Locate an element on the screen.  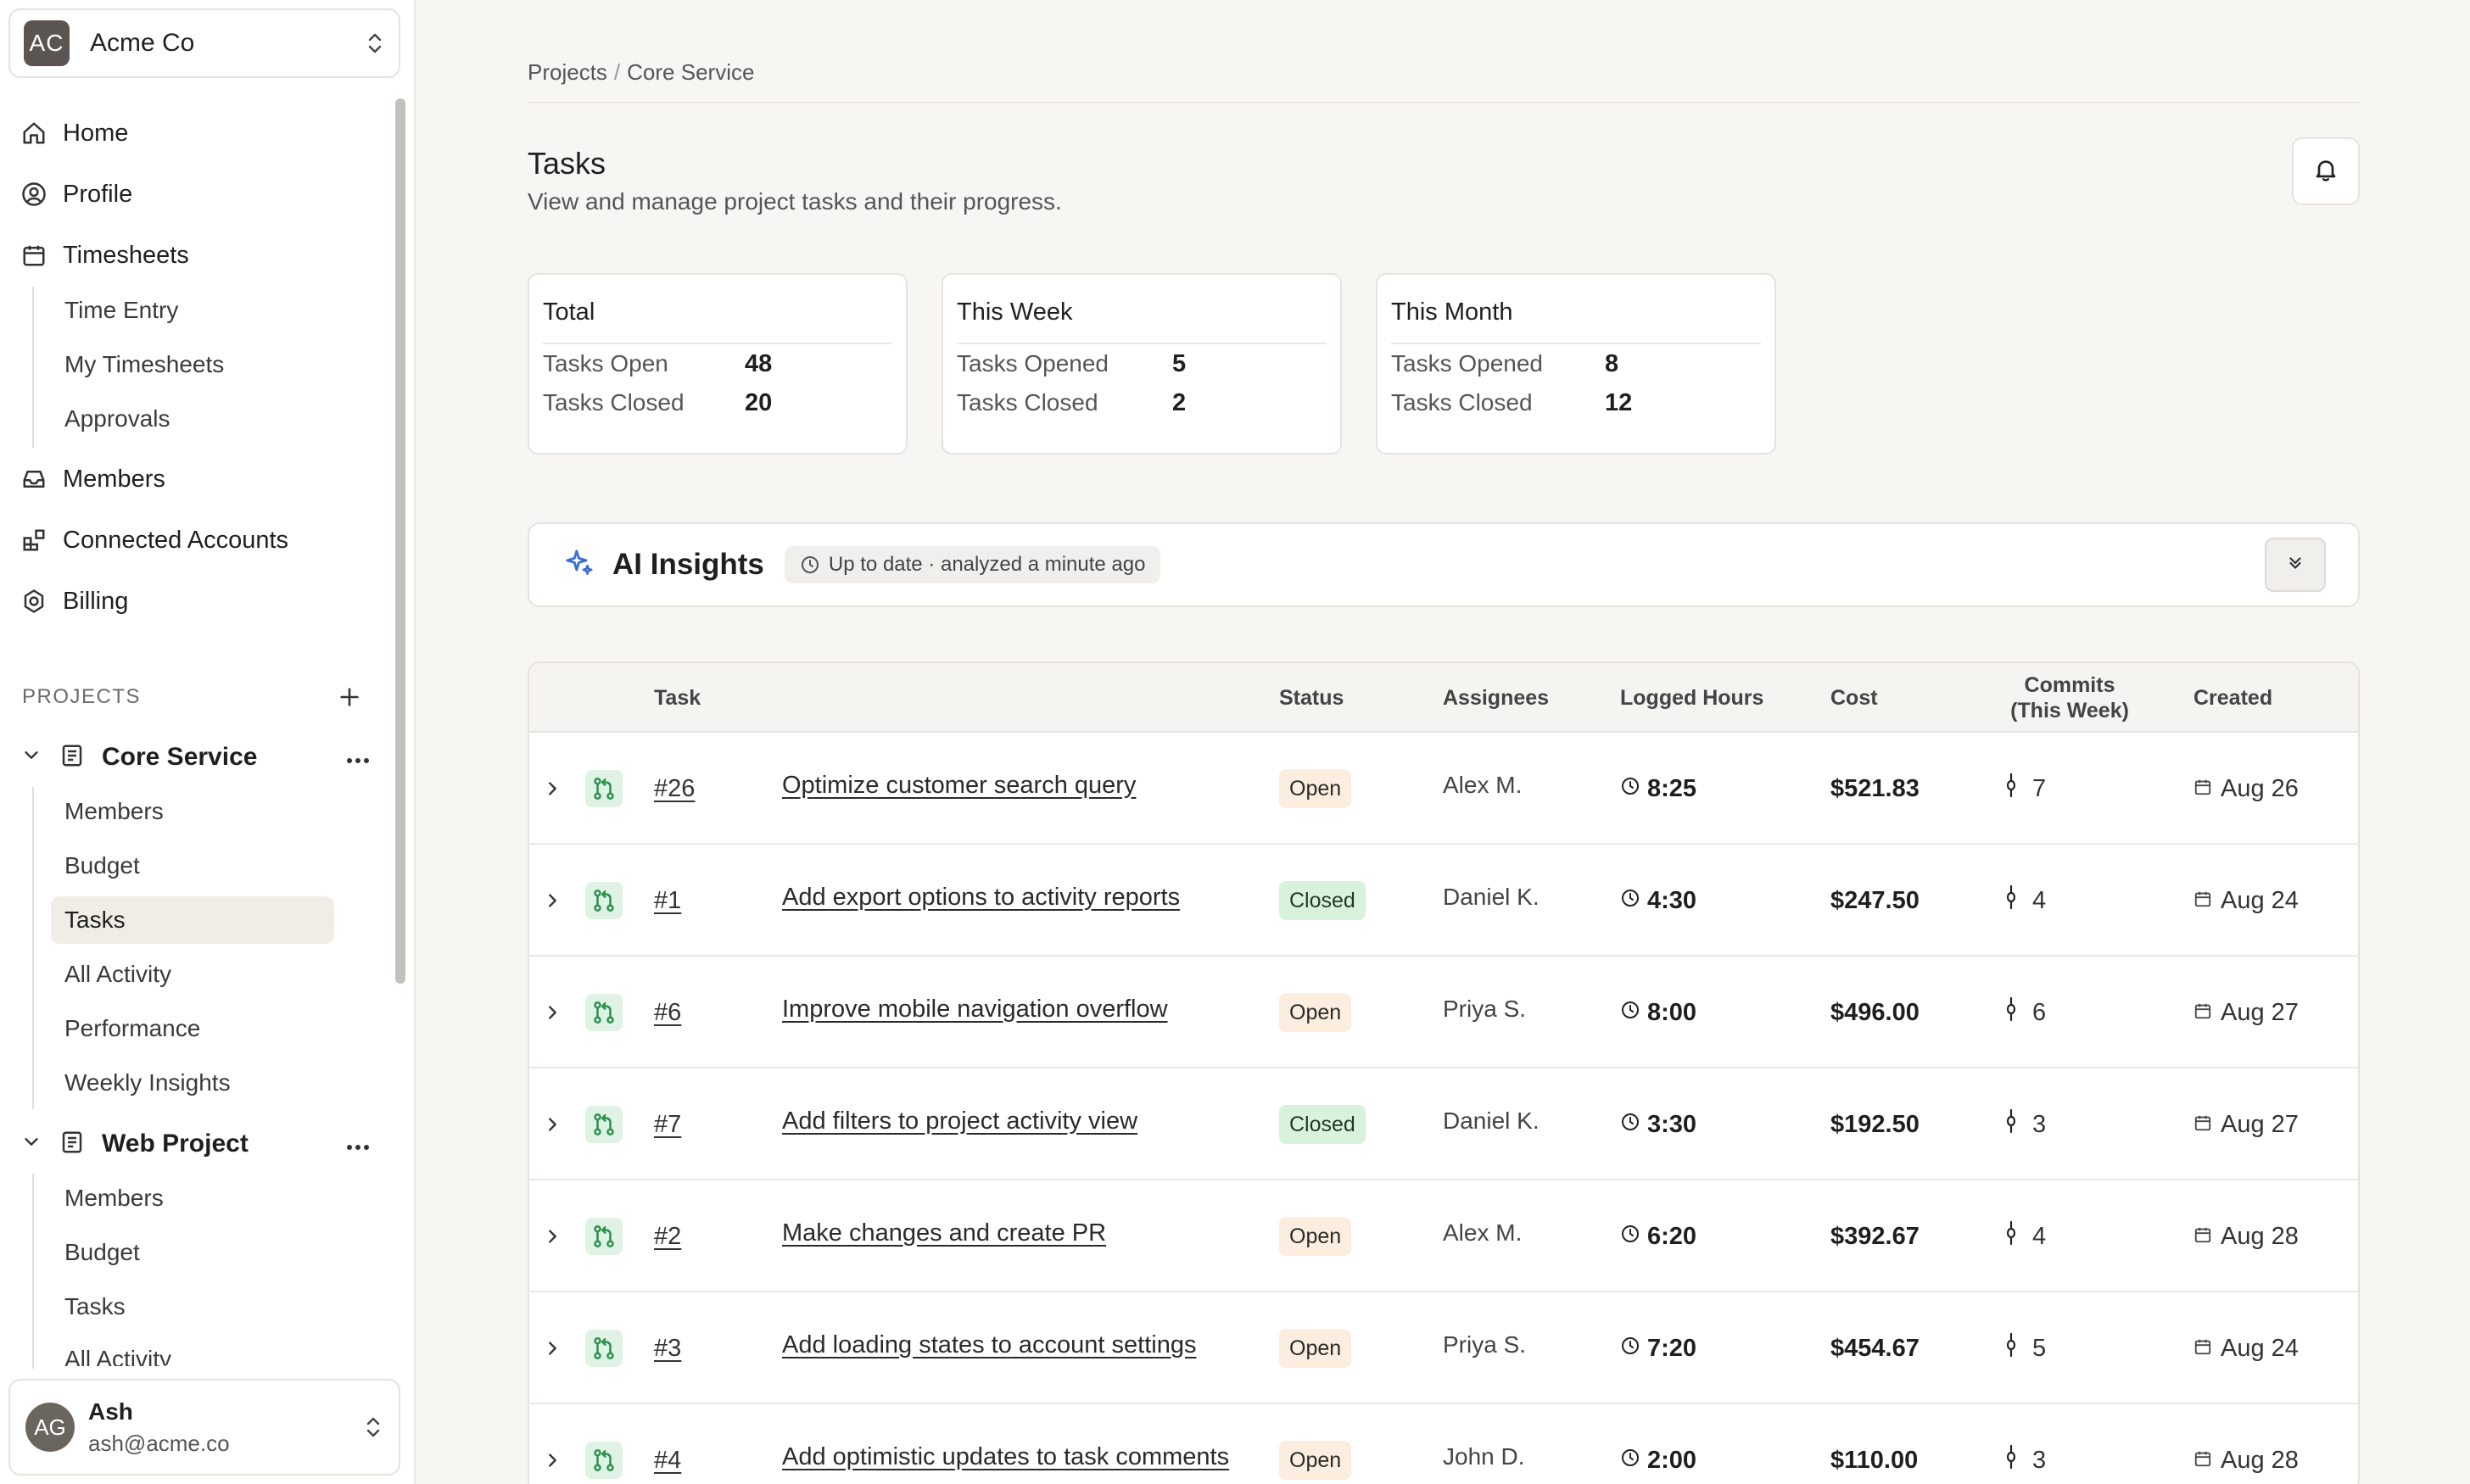
assignee-cell: John D. is located at coordinates (1484, 1444).